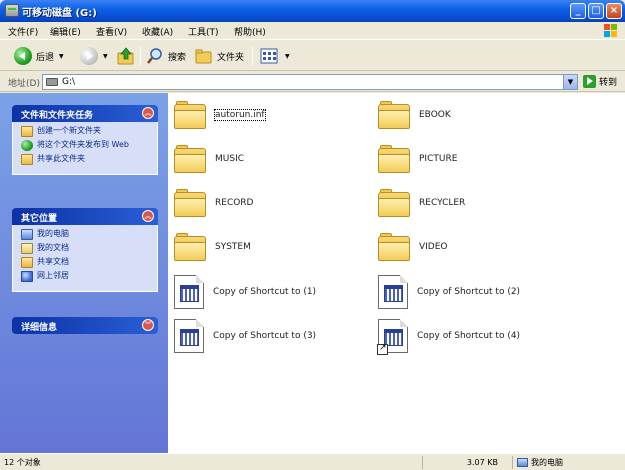 The image size is (625, 470). Describe the element at coordinates (231, 57) in the screenshot. I see `folders-label: 文件夹` at that location.